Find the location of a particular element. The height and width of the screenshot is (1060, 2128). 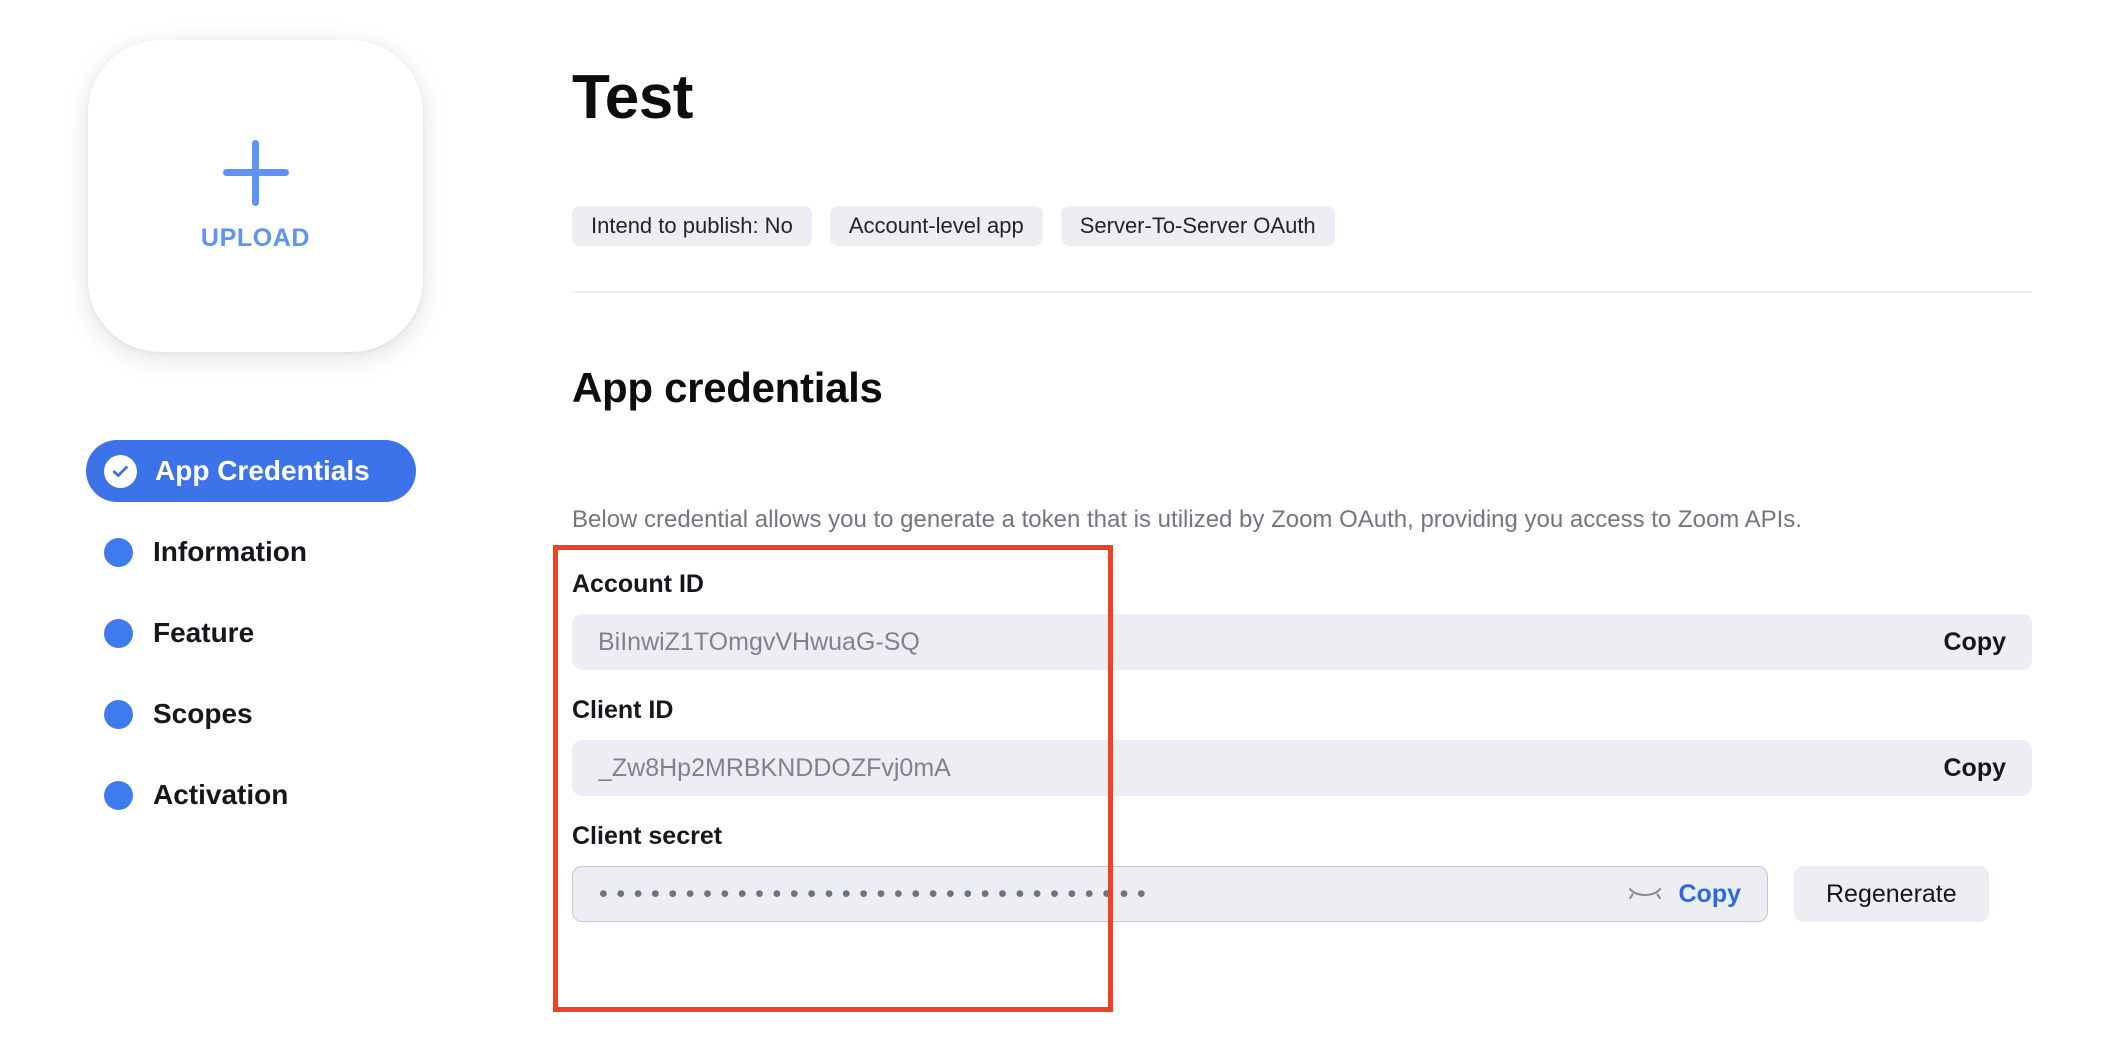

badge-intend-to-publish: Intend to publish: No is located at coordinates (692, 226).